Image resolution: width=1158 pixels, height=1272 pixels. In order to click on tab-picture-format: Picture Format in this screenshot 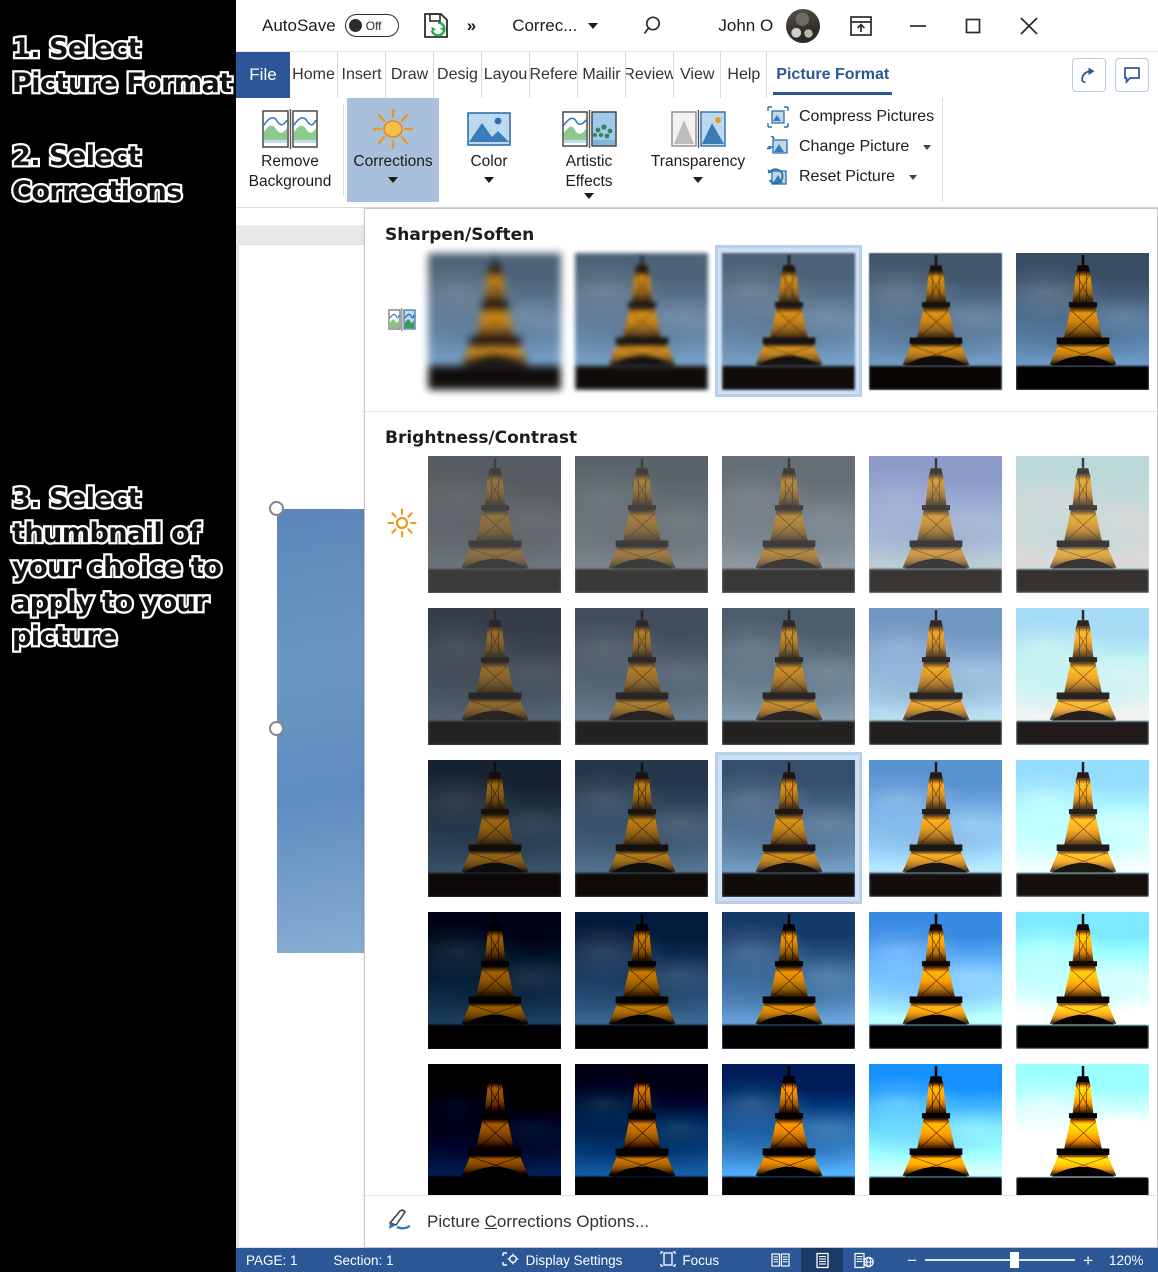, I will do `click(832, 75)`.